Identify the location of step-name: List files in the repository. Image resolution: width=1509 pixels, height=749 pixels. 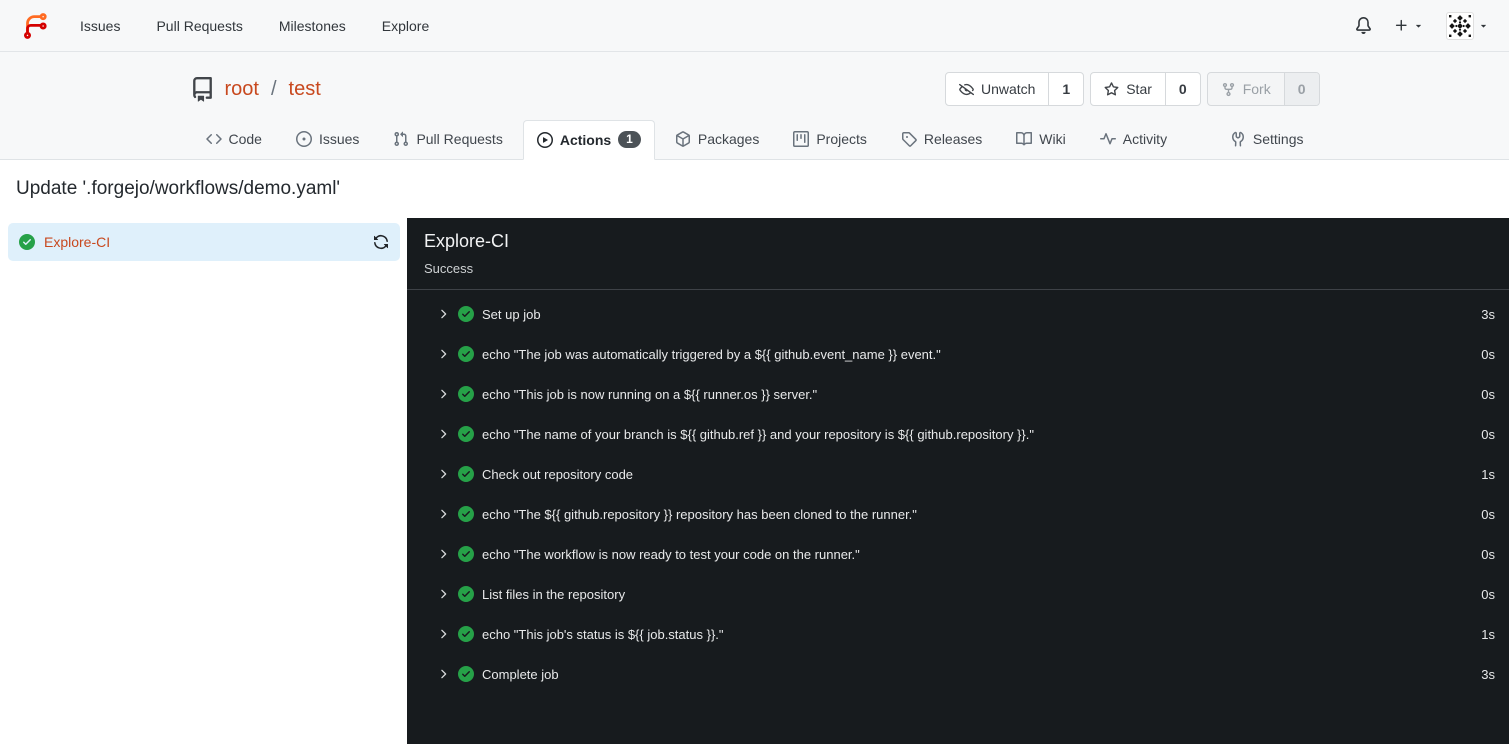
(554, 594).